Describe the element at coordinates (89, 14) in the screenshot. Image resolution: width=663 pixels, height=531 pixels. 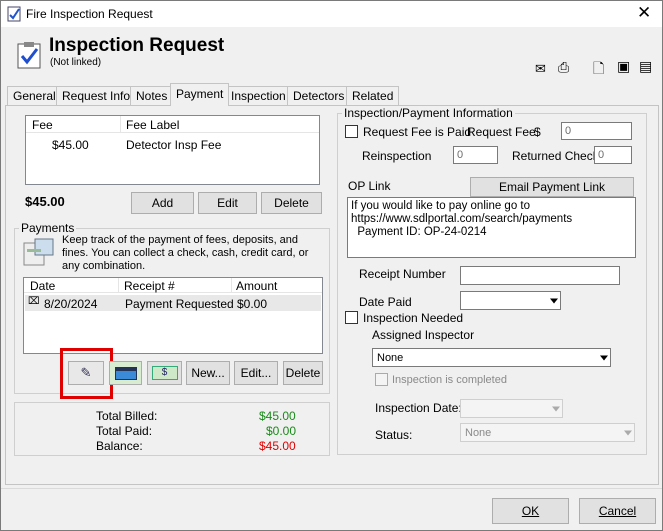
I see `window-title: Fire Inspection Request` at that location.